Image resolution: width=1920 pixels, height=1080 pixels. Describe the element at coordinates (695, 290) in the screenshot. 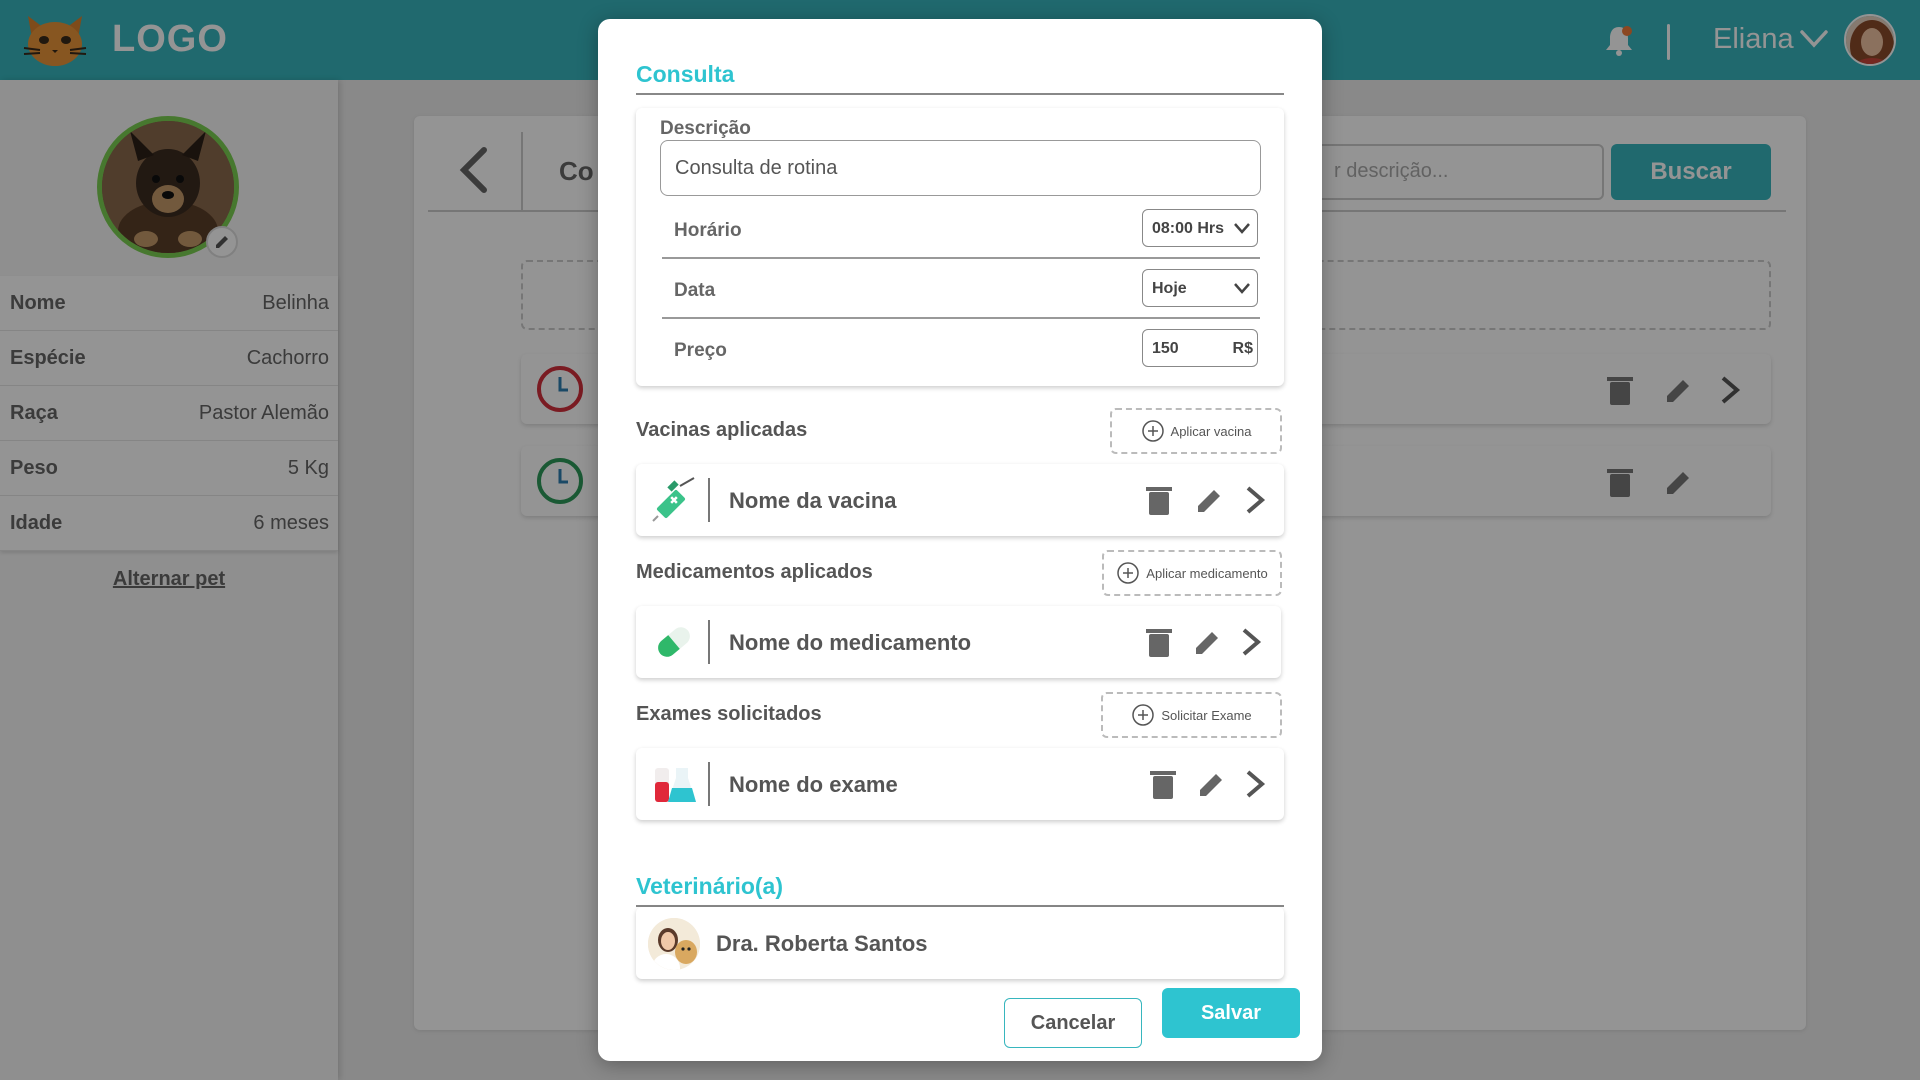

I see `date-label: Data` at that location.